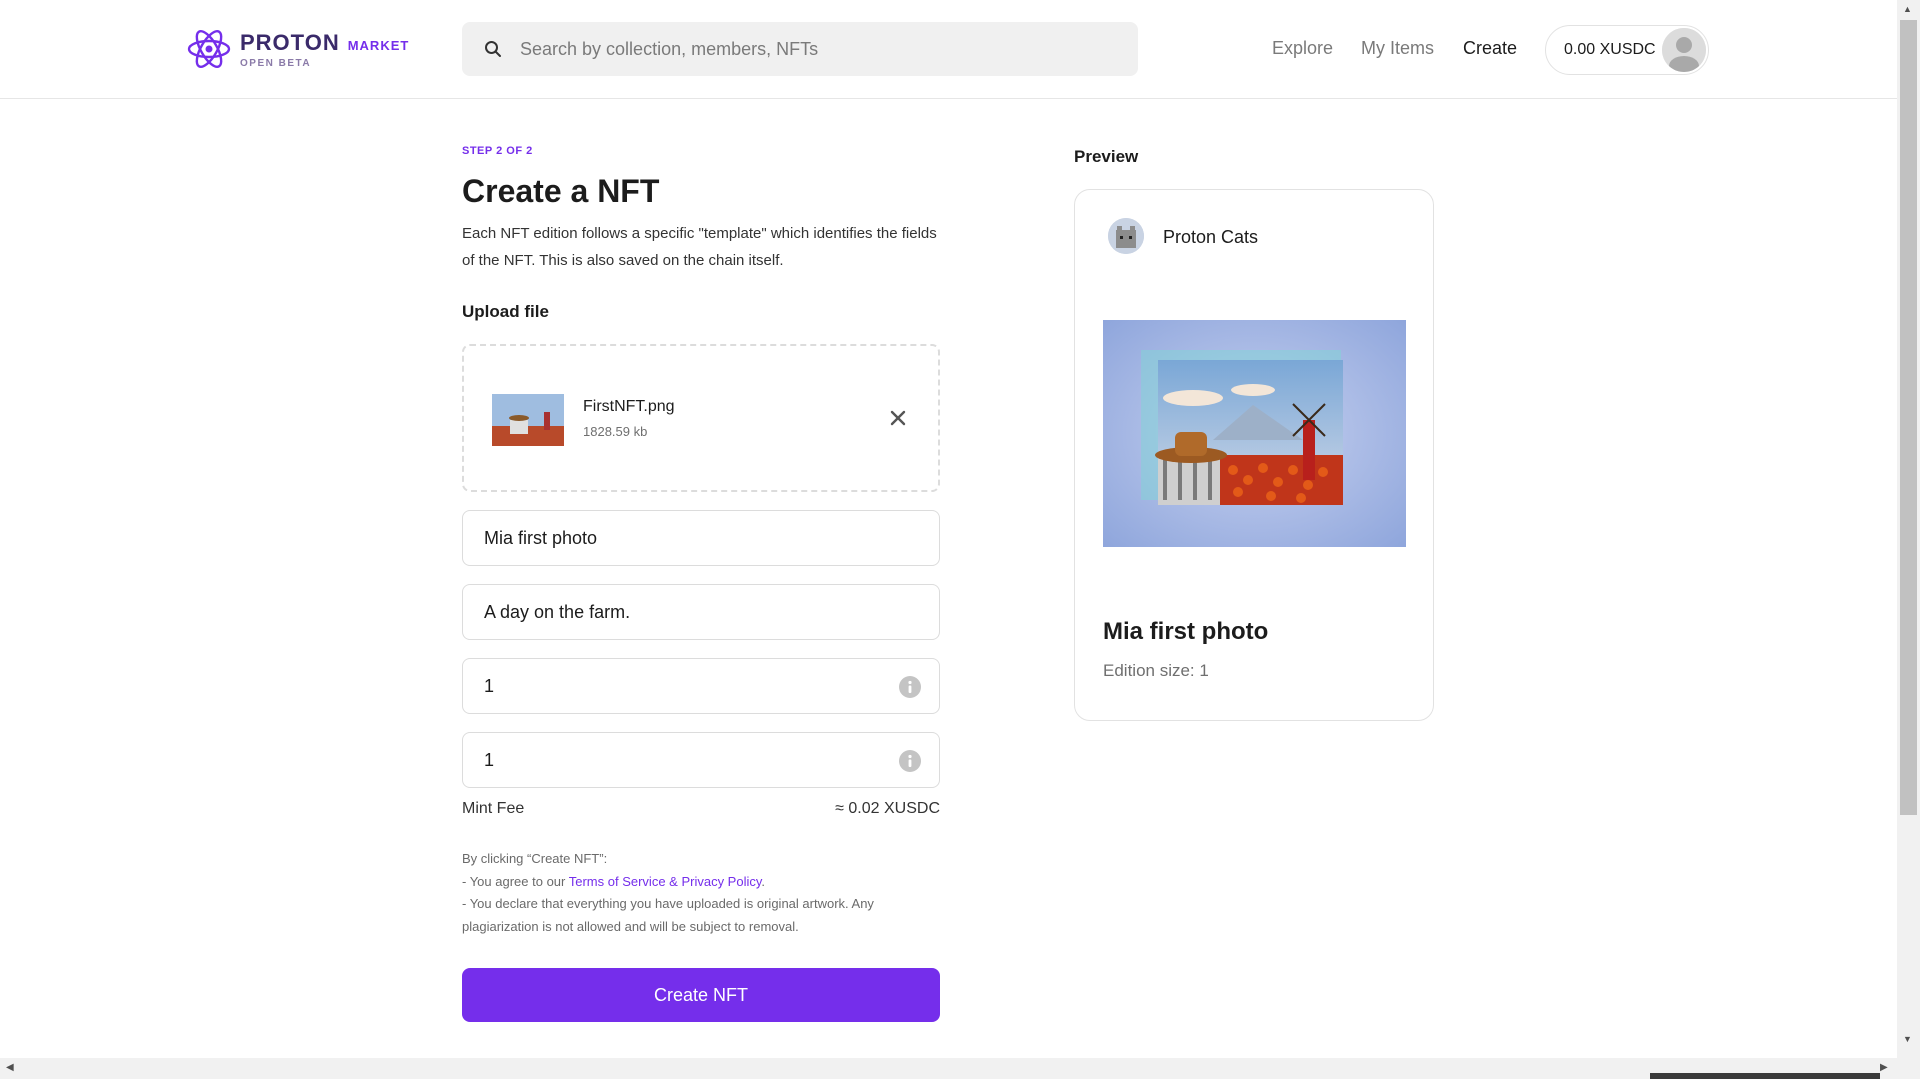  Describe the element at coordinates (1907, 1039) in the screenshot. I see `scroll-down-icon: ▼` at that location.